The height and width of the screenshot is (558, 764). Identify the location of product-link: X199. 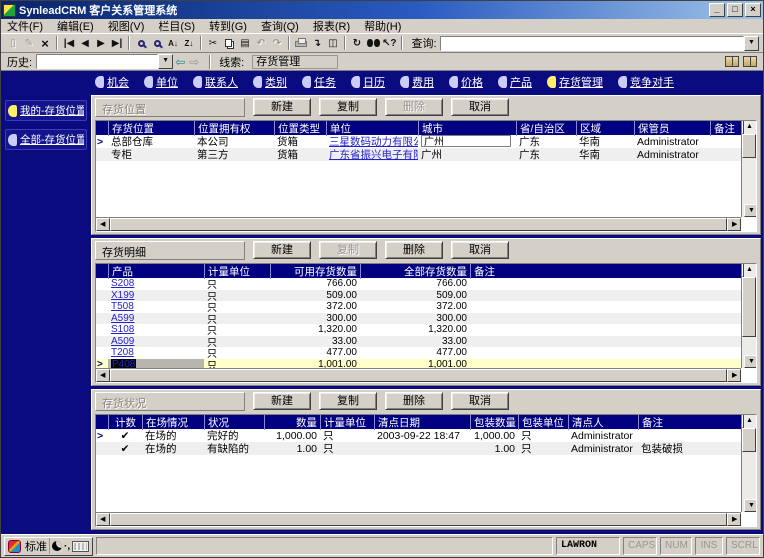
(122, 295).